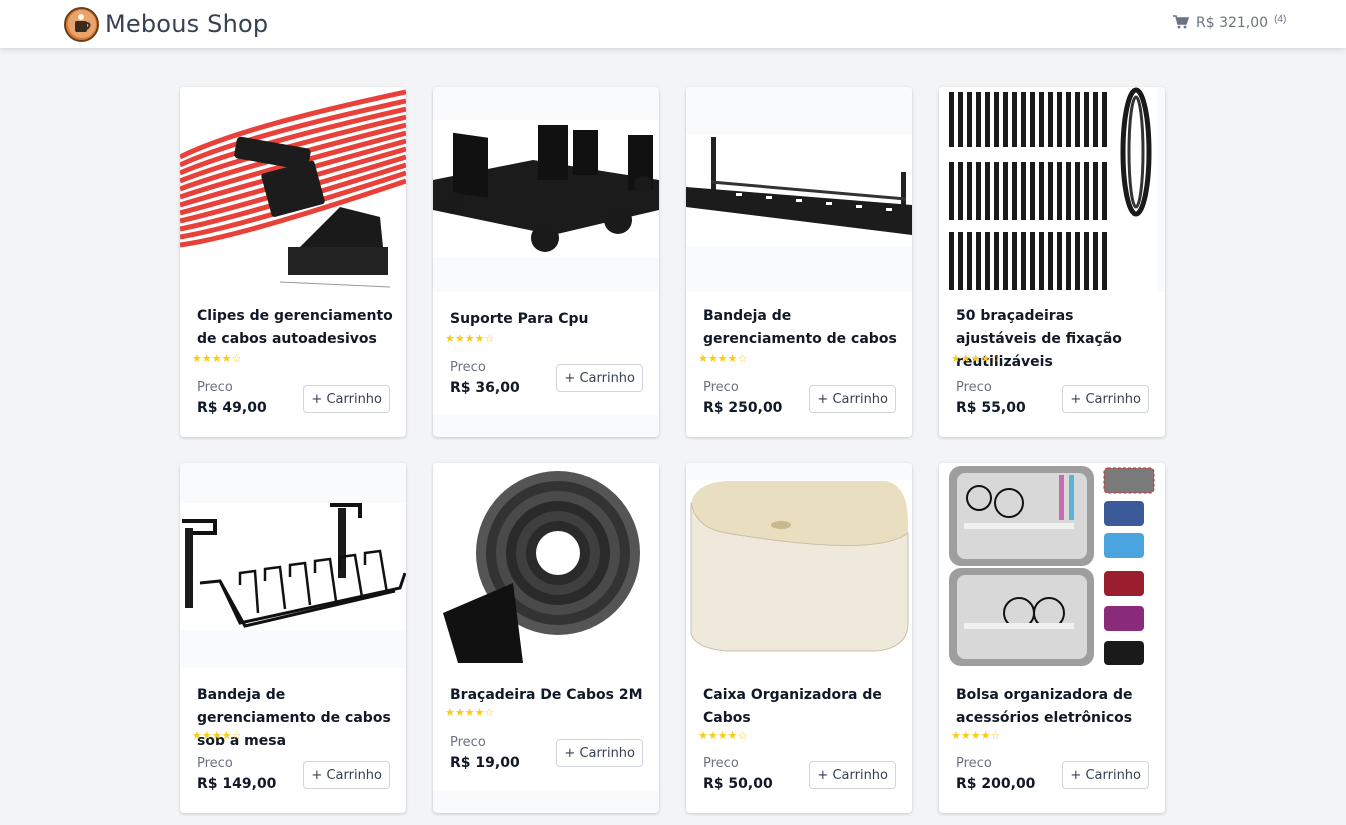  What do you see at coordinates (1280, 19) in the screenshot?
I see `cart-count: (4)` at bounding box center [1280, 19].